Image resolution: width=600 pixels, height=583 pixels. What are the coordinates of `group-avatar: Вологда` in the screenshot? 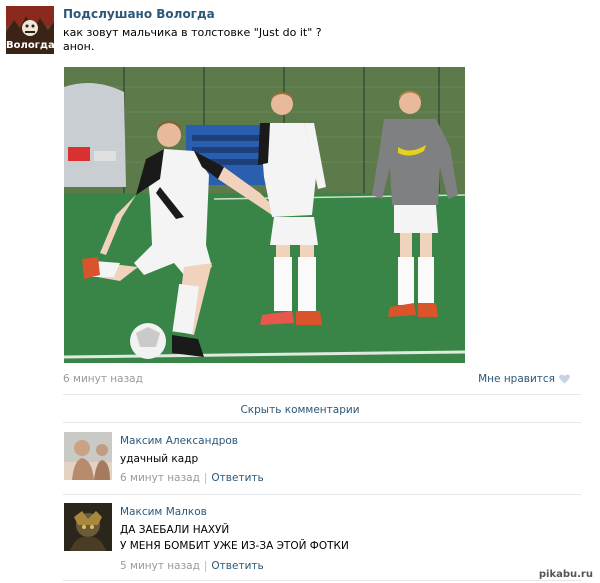 It's located at (30, 30).